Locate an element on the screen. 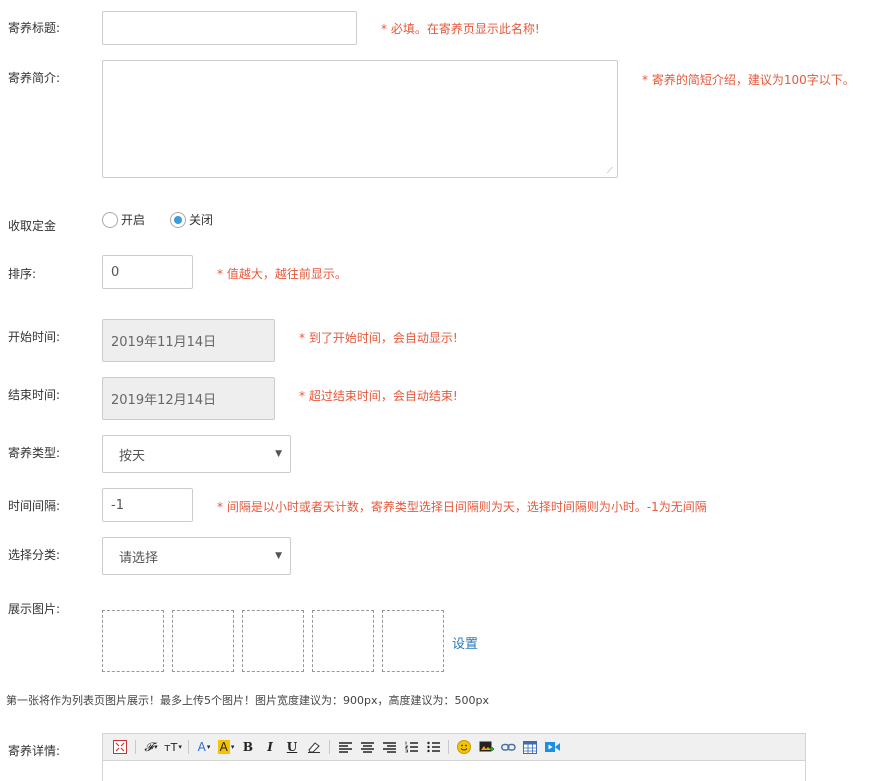  editor-toolbar: 𝓕 ▾ тT ▾ A ▾ A ▾ B I U is located at coordinates (454, 747).